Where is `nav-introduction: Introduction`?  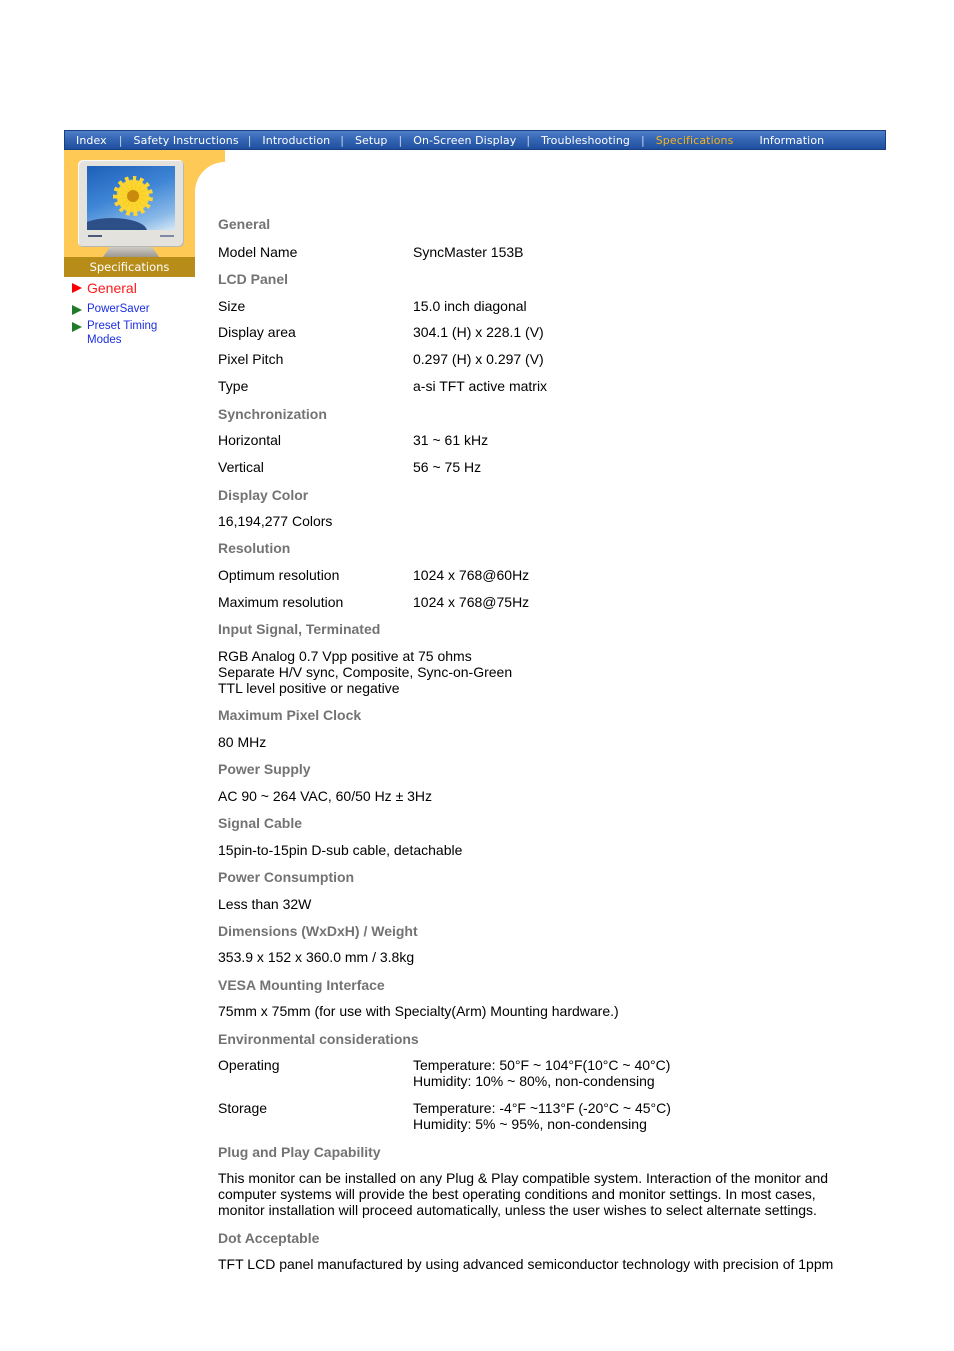 nav-introduction: Introduction is located at coordinates (296, 140).